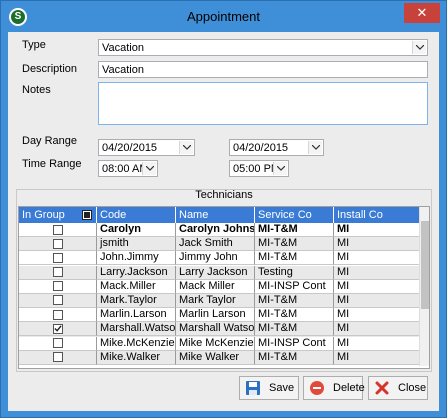 This screenshot has width=447, height=418. Describe the element at coordinates (215, 215) in the screenshot. I see `column-header-name: Name` at that location.